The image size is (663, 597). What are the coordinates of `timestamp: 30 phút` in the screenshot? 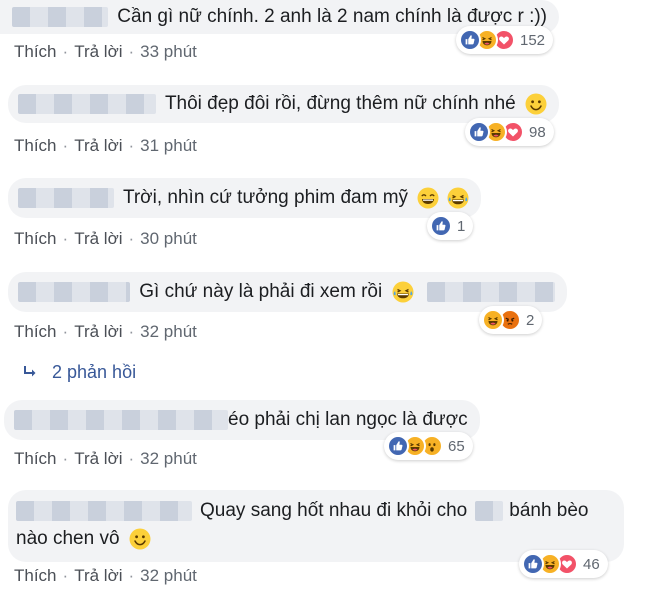 It's located at (168, 238).